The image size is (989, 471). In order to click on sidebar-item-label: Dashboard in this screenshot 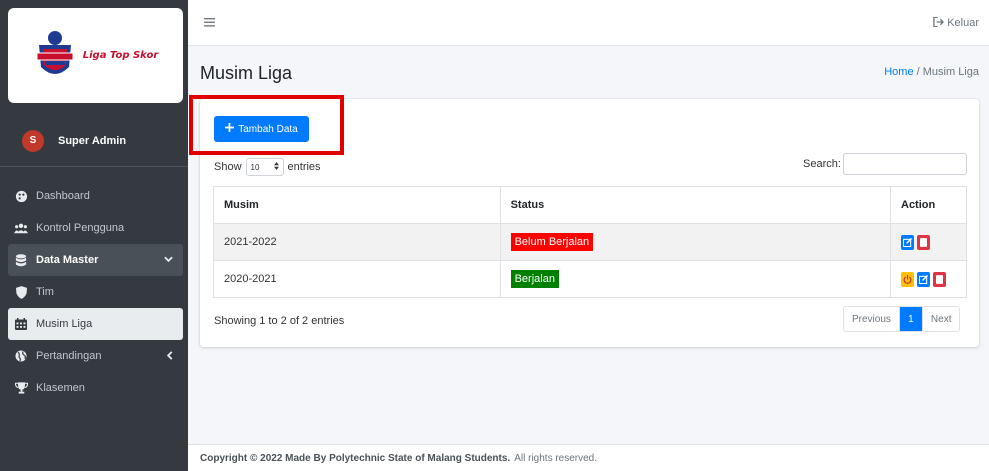, I will do `click(63, 196)`.